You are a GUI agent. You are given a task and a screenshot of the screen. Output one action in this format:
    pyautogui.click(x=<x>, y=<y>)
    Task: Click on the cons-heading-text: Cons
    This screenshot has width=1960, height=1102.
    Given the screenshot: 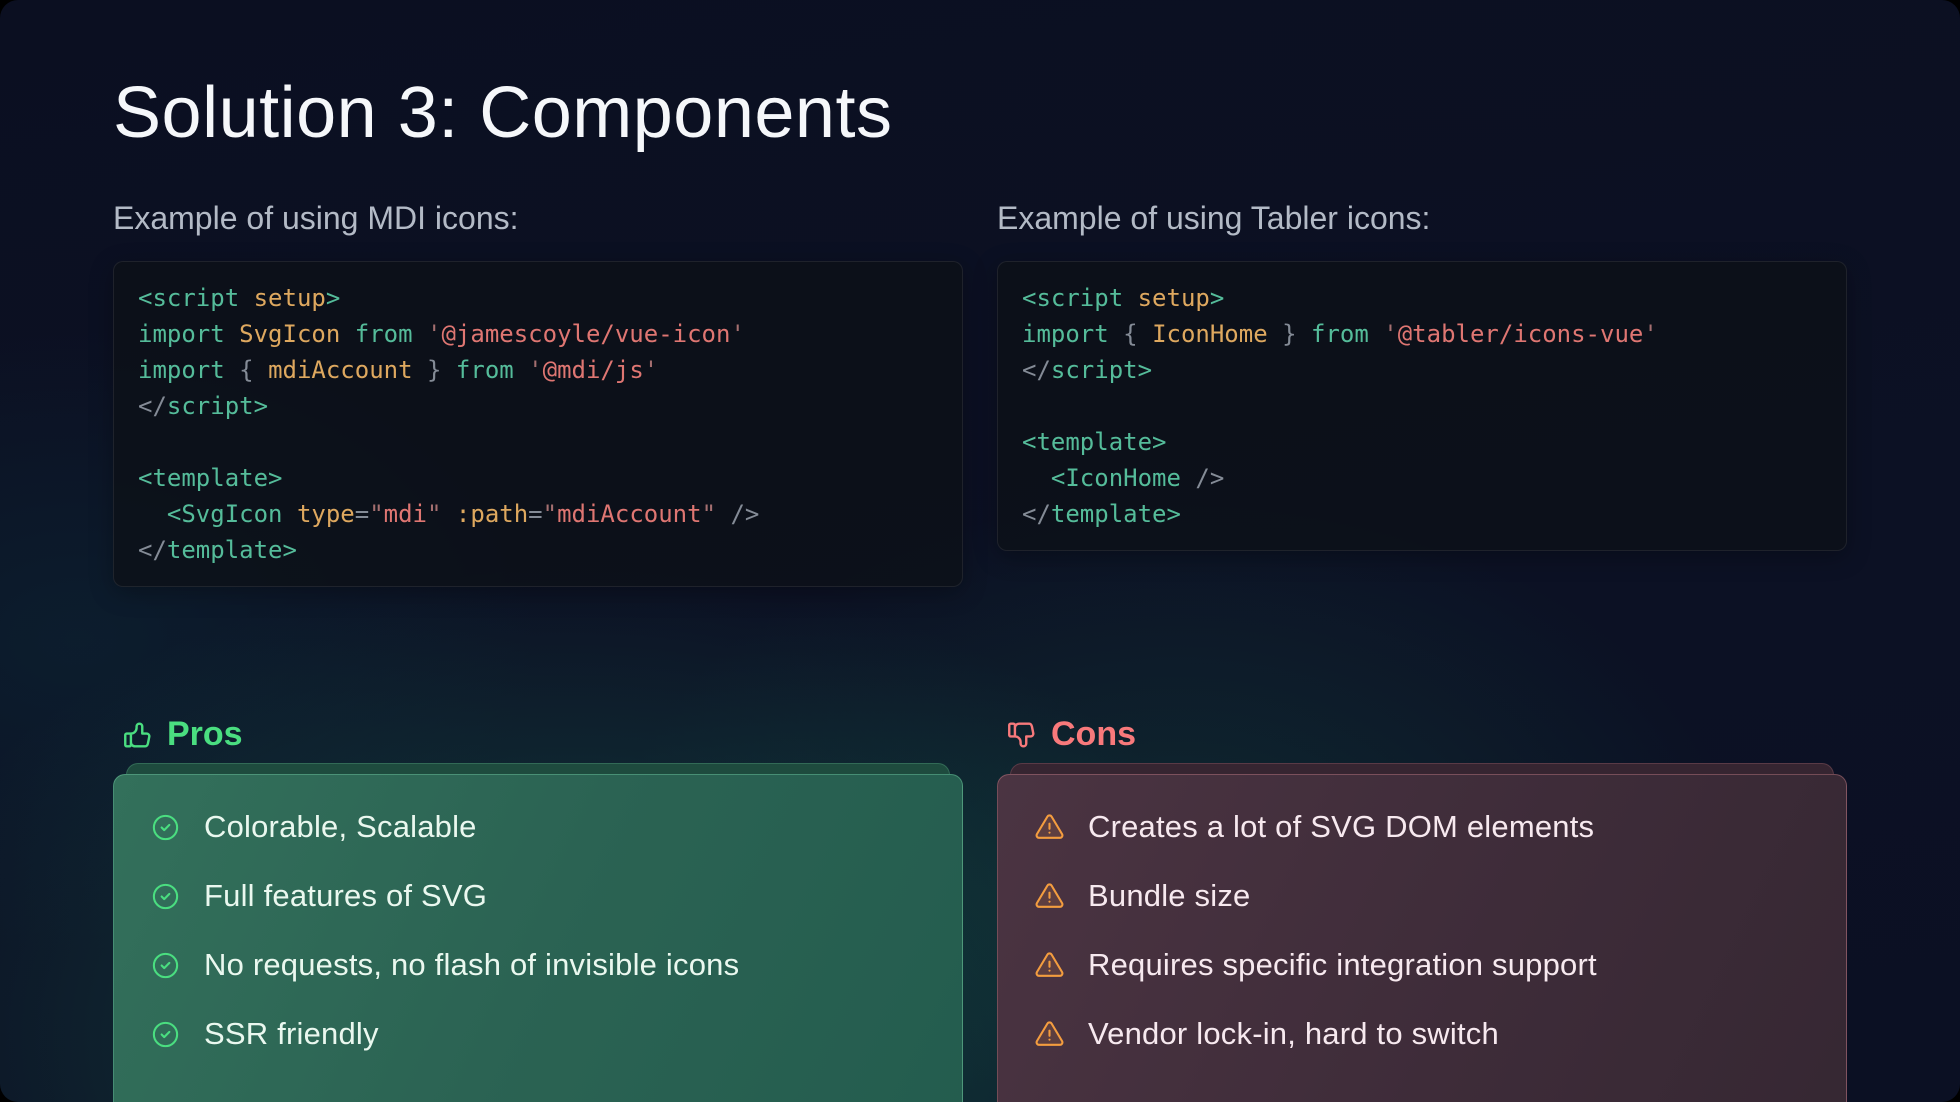 What is the action you would take?
    pyautogui.click(x=1093, y=734)
    